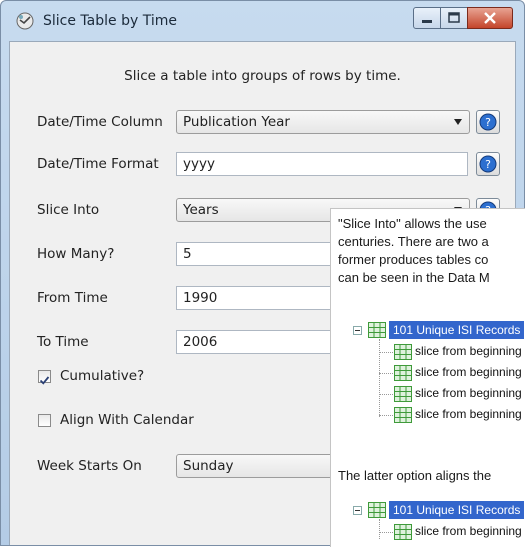 The image size is (525, 547). What do you see at coordinates (127, 420) in the screenshot?
I see `align-calendar-label: Align With Calendar` at bounding box center [127, 420].